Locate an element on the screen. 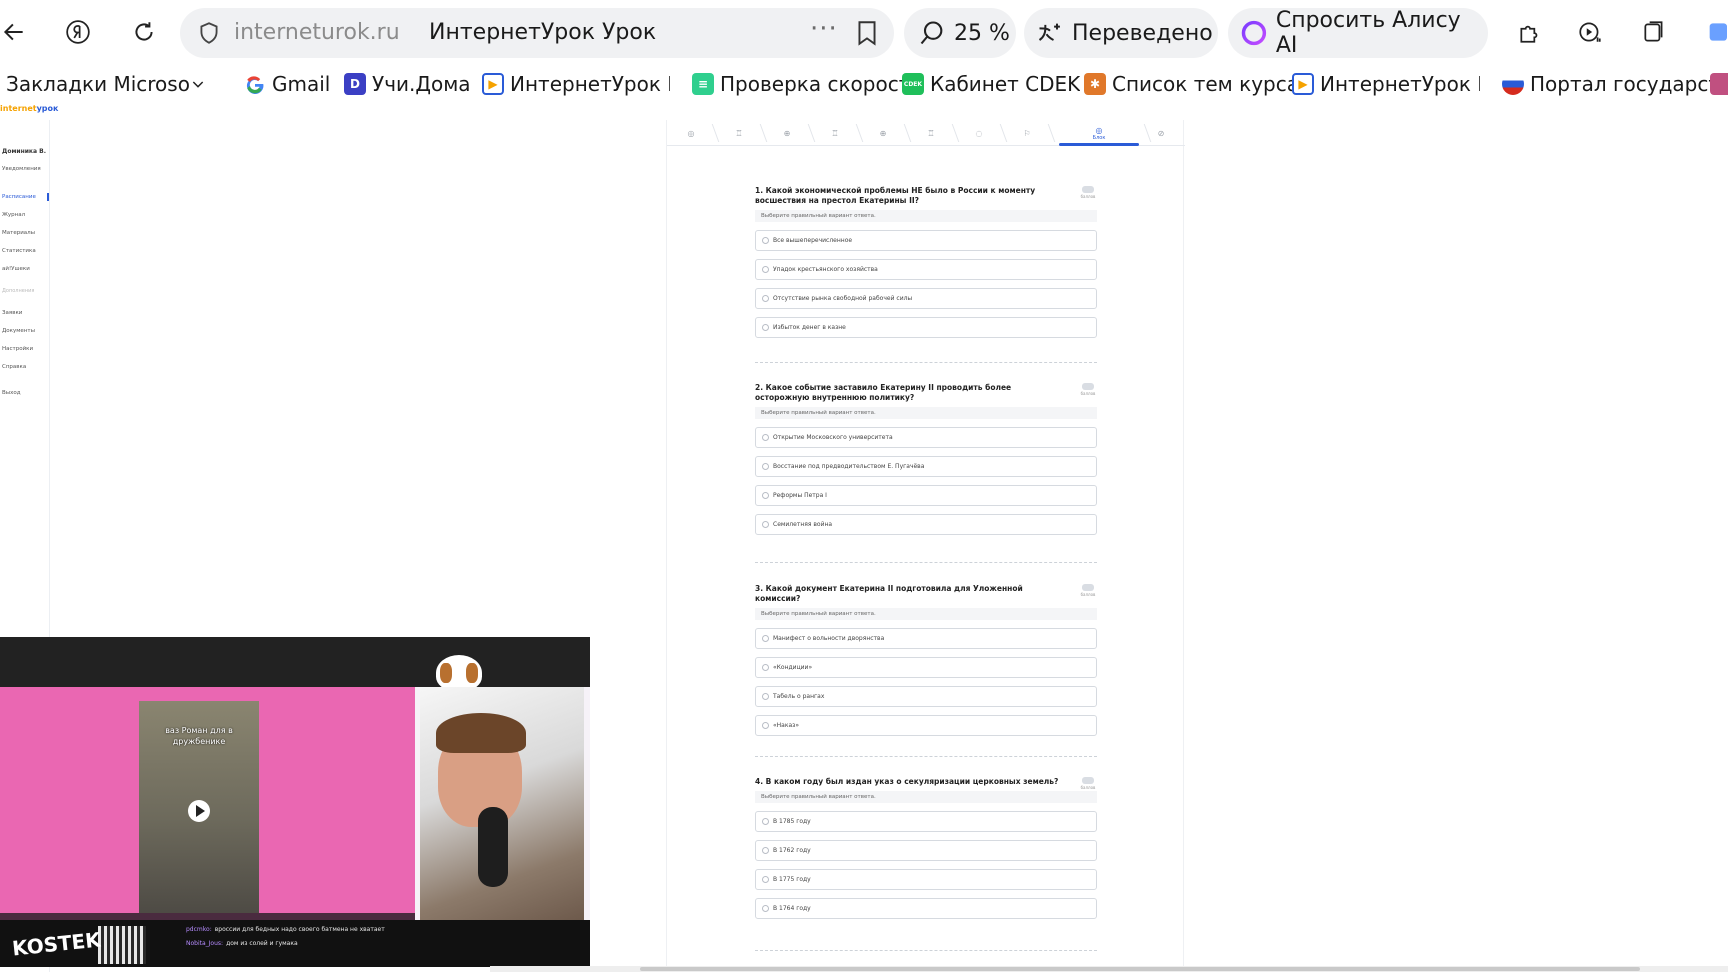 The width and height of the screenshot is (1728, 972). option-label: «Наказ» is located at coordinates (786, 725).